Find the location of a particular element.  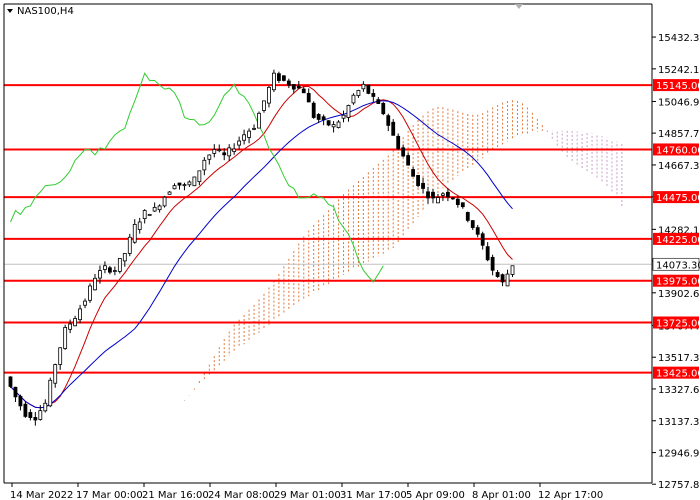

level-label: 15145.00 is located at coordinates (678, 86).